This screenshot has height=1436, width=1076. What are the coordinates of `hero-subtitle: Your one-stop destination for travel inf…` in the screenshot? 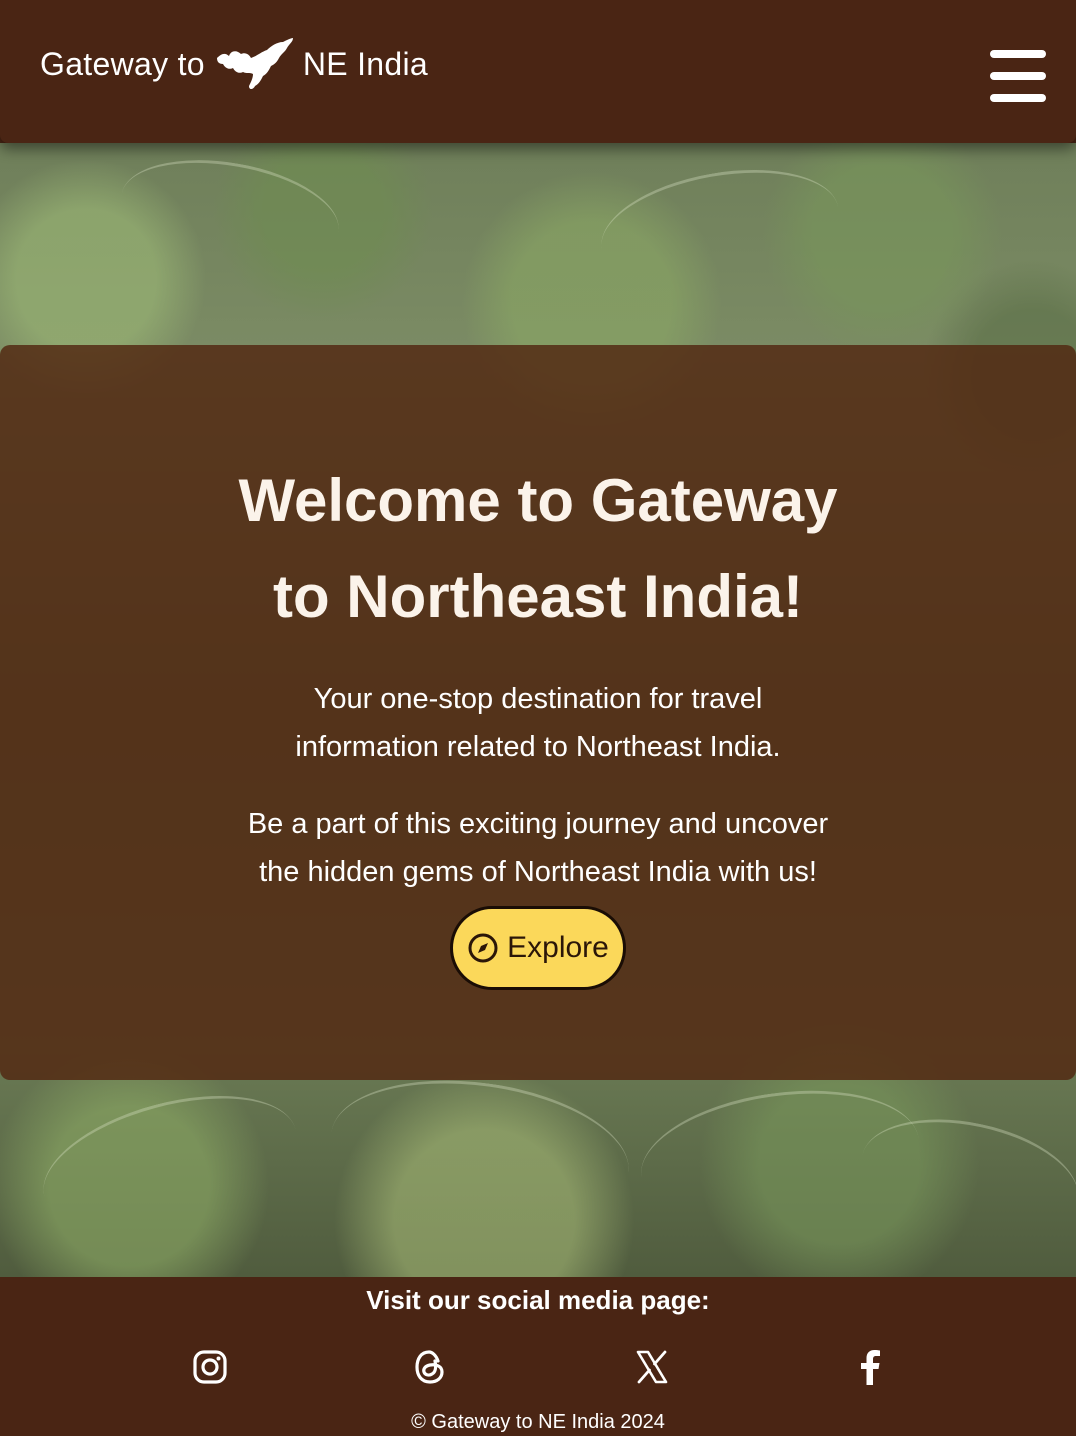 It's located at (538, 723).